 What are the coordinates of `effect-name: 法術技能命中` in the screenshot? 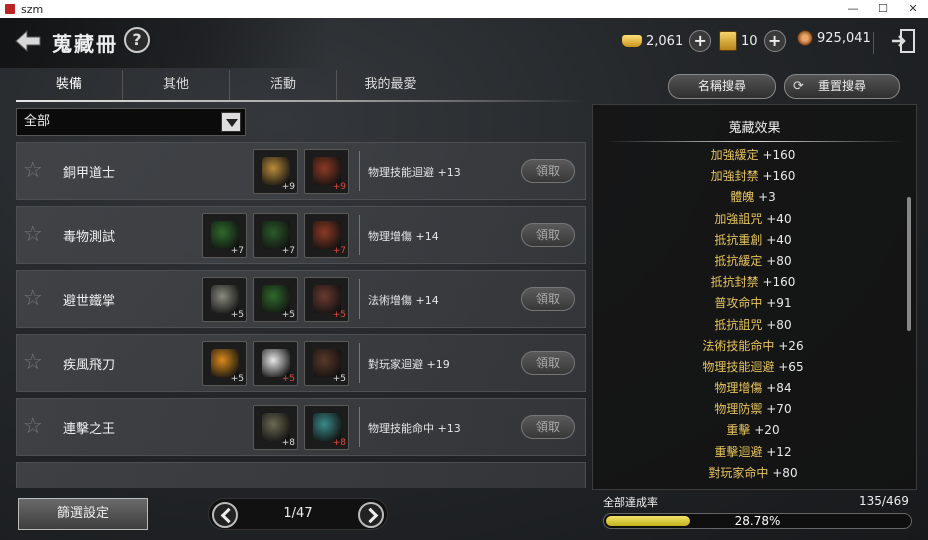 It's located at (738, 345).